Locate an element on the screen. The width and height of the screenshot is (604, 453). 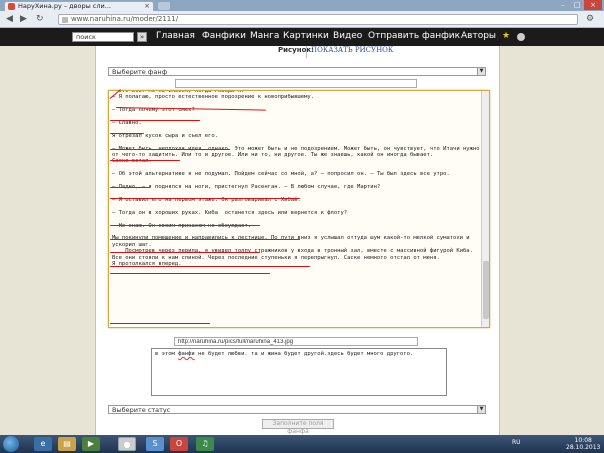
language-indicator: RU is located at coordinates (516, 442).